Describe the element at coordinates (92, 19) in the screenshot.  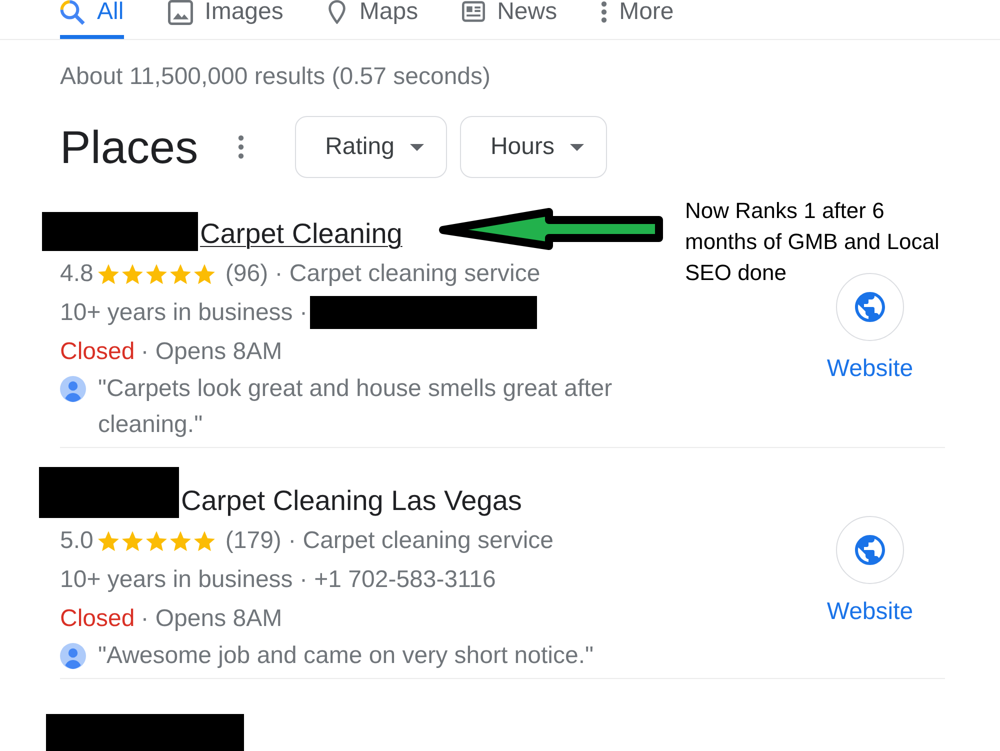
I see `tab: All` at that location.